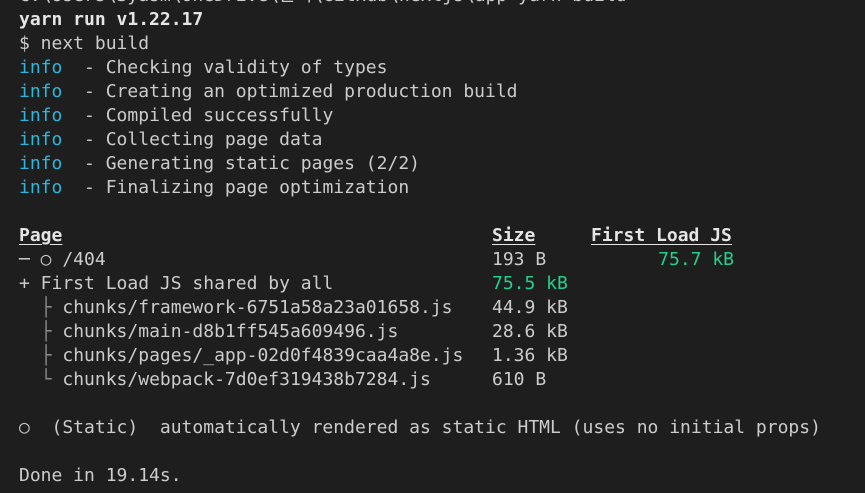 This screenshot has width=865, height=493. Describe the element at coordinates (442, 164) in the screenshot. I see `info-line: info - Generating static pages (2/2)` at that location.